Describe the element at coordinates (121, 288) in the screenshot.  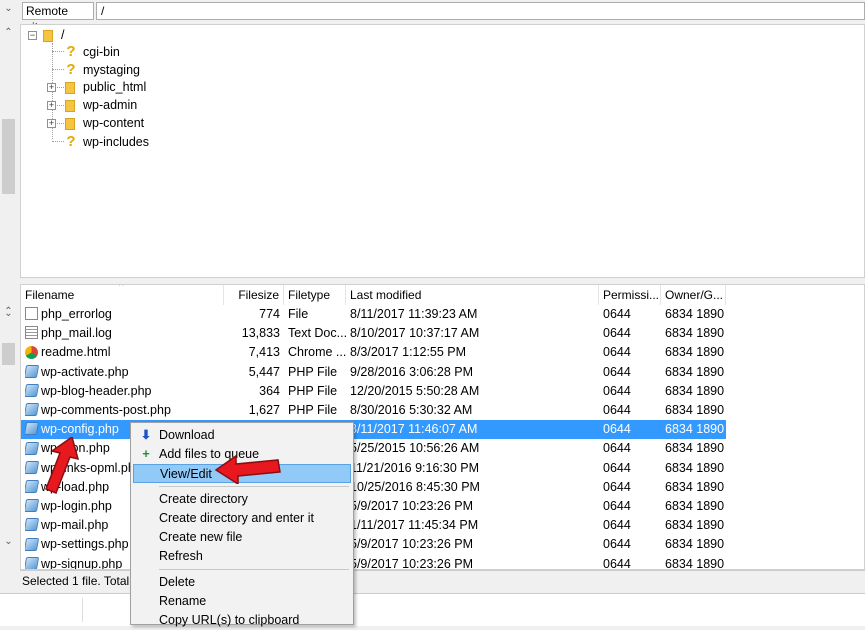
I see `sort-indicator-icon: ^` at that location.